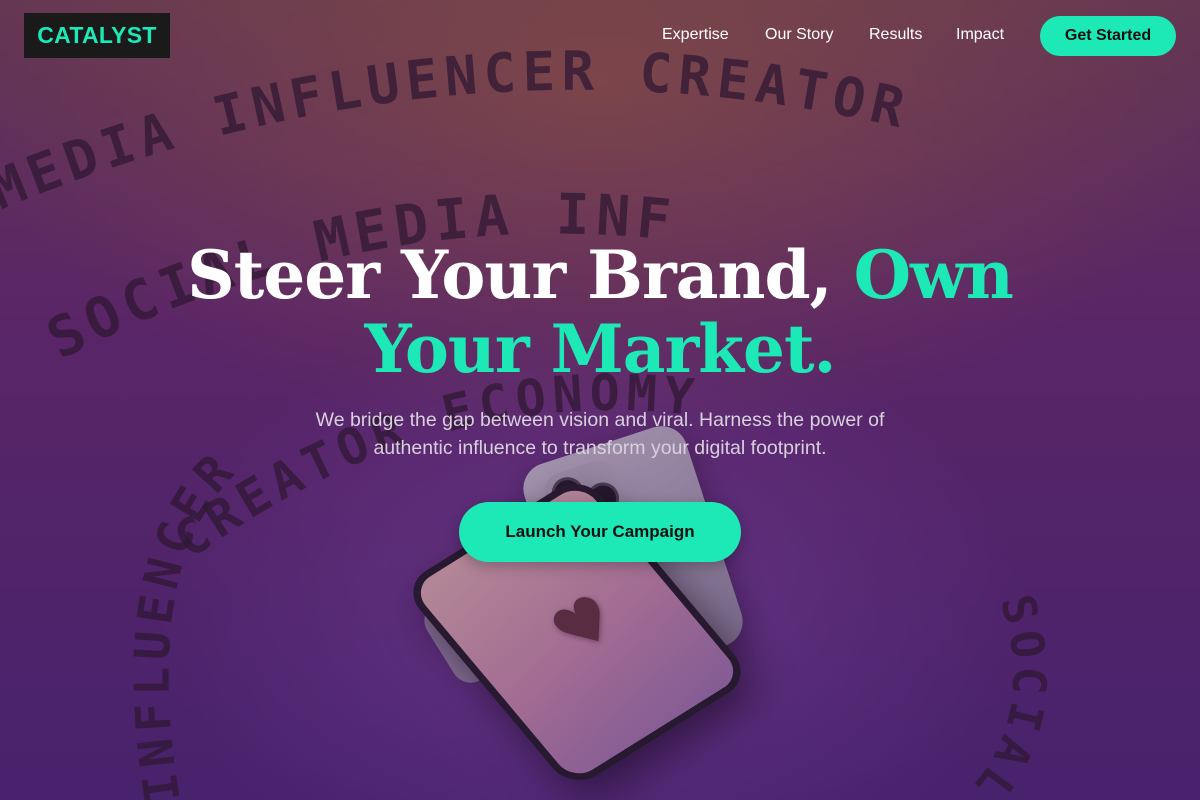 This screenshot has width=1200, height=800. I want to click on get-started-button: Get Started, so click(1108, 36).